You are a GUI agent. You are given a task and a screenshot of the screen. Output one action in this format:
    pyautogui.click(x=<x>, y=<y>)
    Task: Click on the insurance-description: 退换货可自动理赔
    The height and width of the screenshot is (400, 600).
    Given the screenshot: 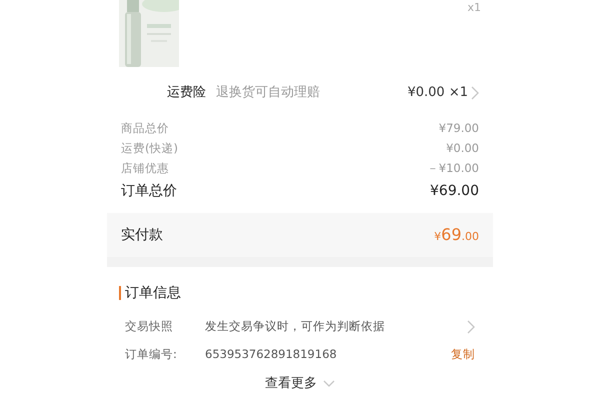 What is the action you would take?
    pyautogui.click(x=268, y=93)
    